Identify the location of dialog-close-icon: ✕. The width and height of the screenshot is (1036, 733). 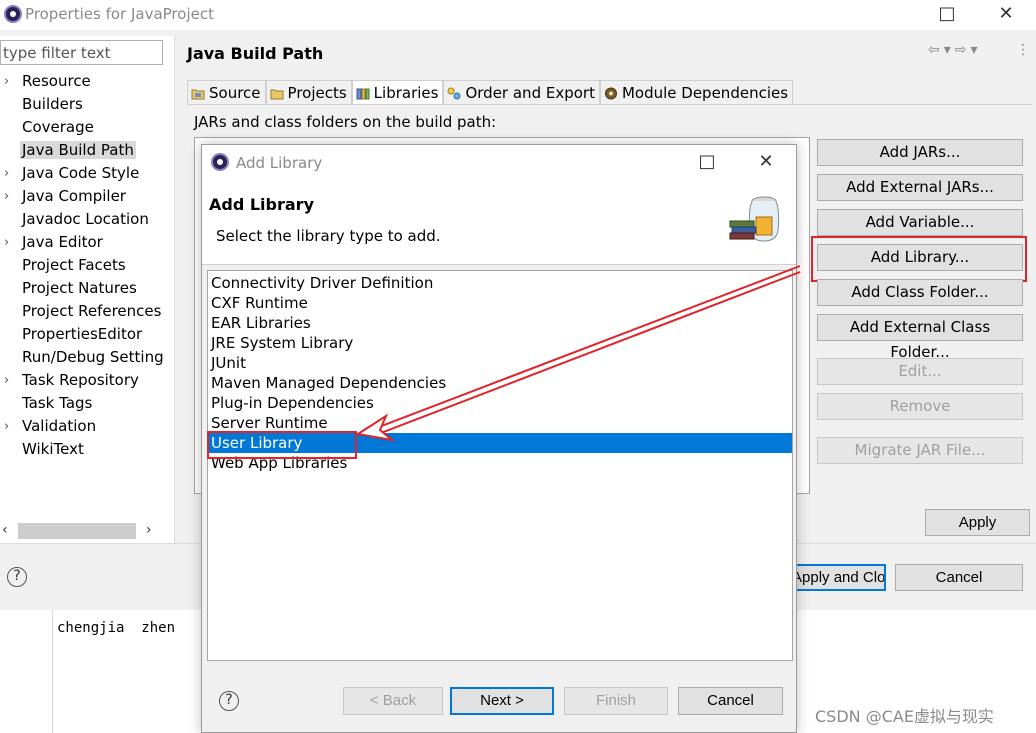
(766, 162).